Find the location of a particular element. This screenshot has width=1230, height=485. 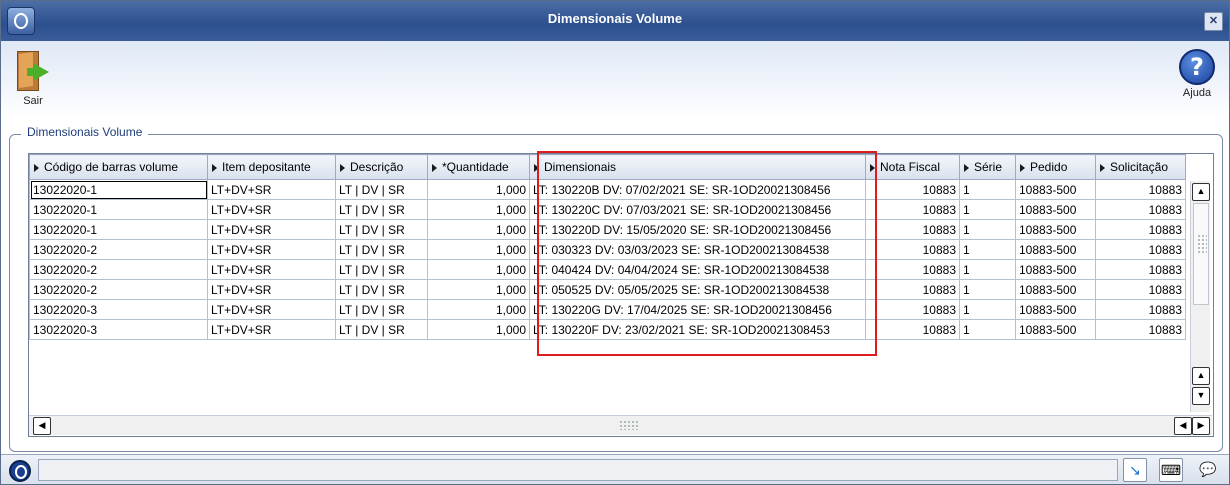

scroll-left-button-right: ◀ is located at coordinates (1183, 426).